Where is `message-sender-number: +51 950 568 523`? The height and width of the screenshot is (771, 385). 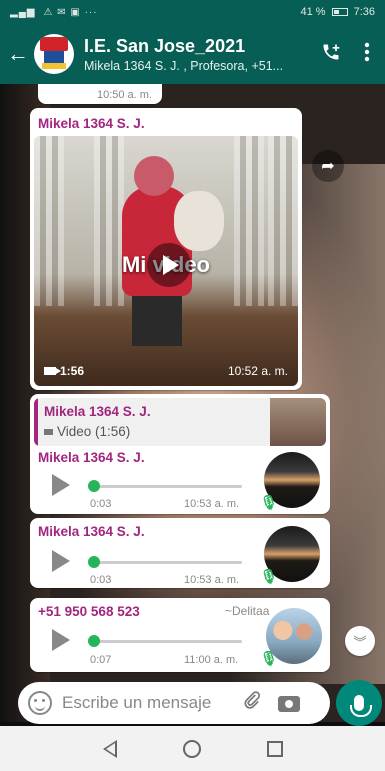 message-sender-number: +51 950 568 523 is located at coordinates (89, 611).